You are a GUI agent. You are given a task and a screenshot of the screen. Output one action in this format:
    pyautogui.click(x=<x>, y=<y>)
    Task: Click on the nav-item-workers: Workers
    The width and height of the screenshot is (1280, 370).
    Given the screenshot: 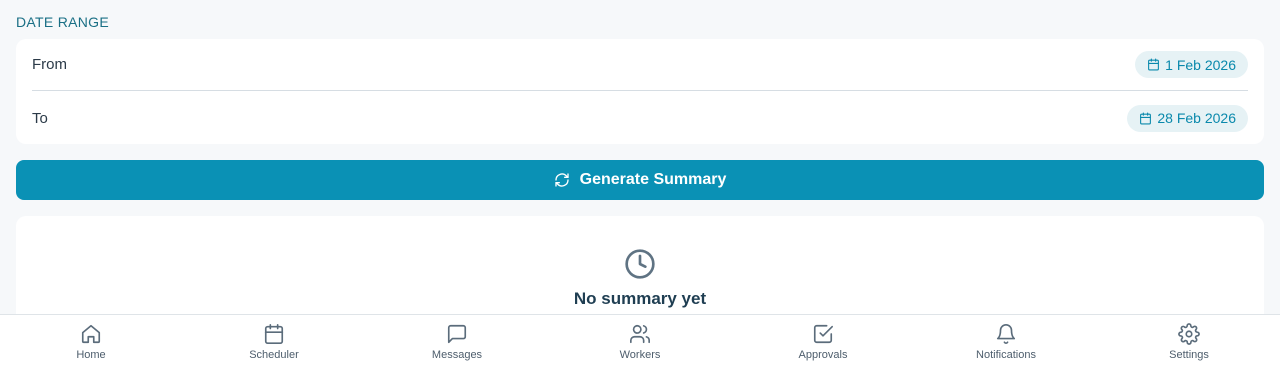 What is the action you would take?
    pyautogui.click(x=640, y=342)
    